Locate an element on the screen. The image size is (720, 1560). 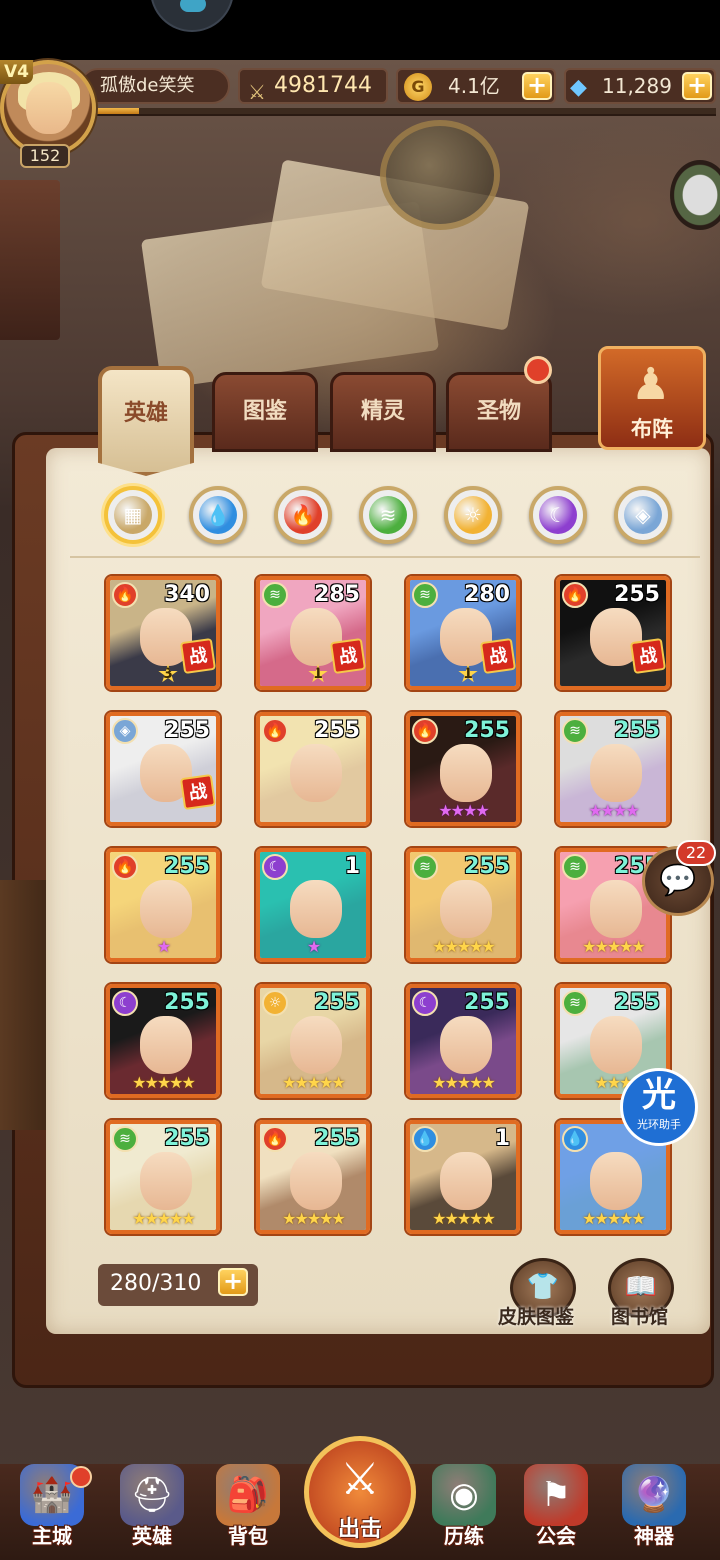
nav-sortie: ⚔ 出击 is located at coordinates (360, 1492).